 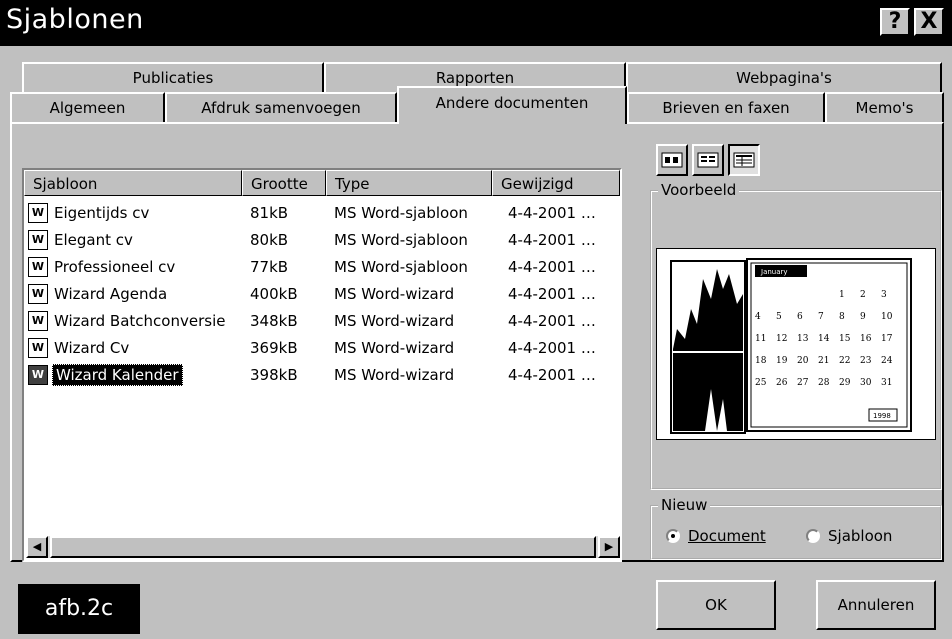 What do you see at coordinates (269, 267) in the screenshot?
I see `item-size: 77kB` at bounding box center [269, 267].